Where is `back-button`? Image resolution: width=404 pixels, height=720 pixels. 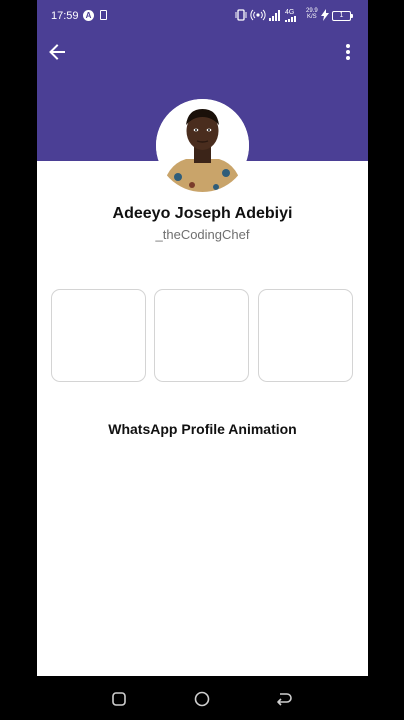
back-button is located at coordinates (57, 52).